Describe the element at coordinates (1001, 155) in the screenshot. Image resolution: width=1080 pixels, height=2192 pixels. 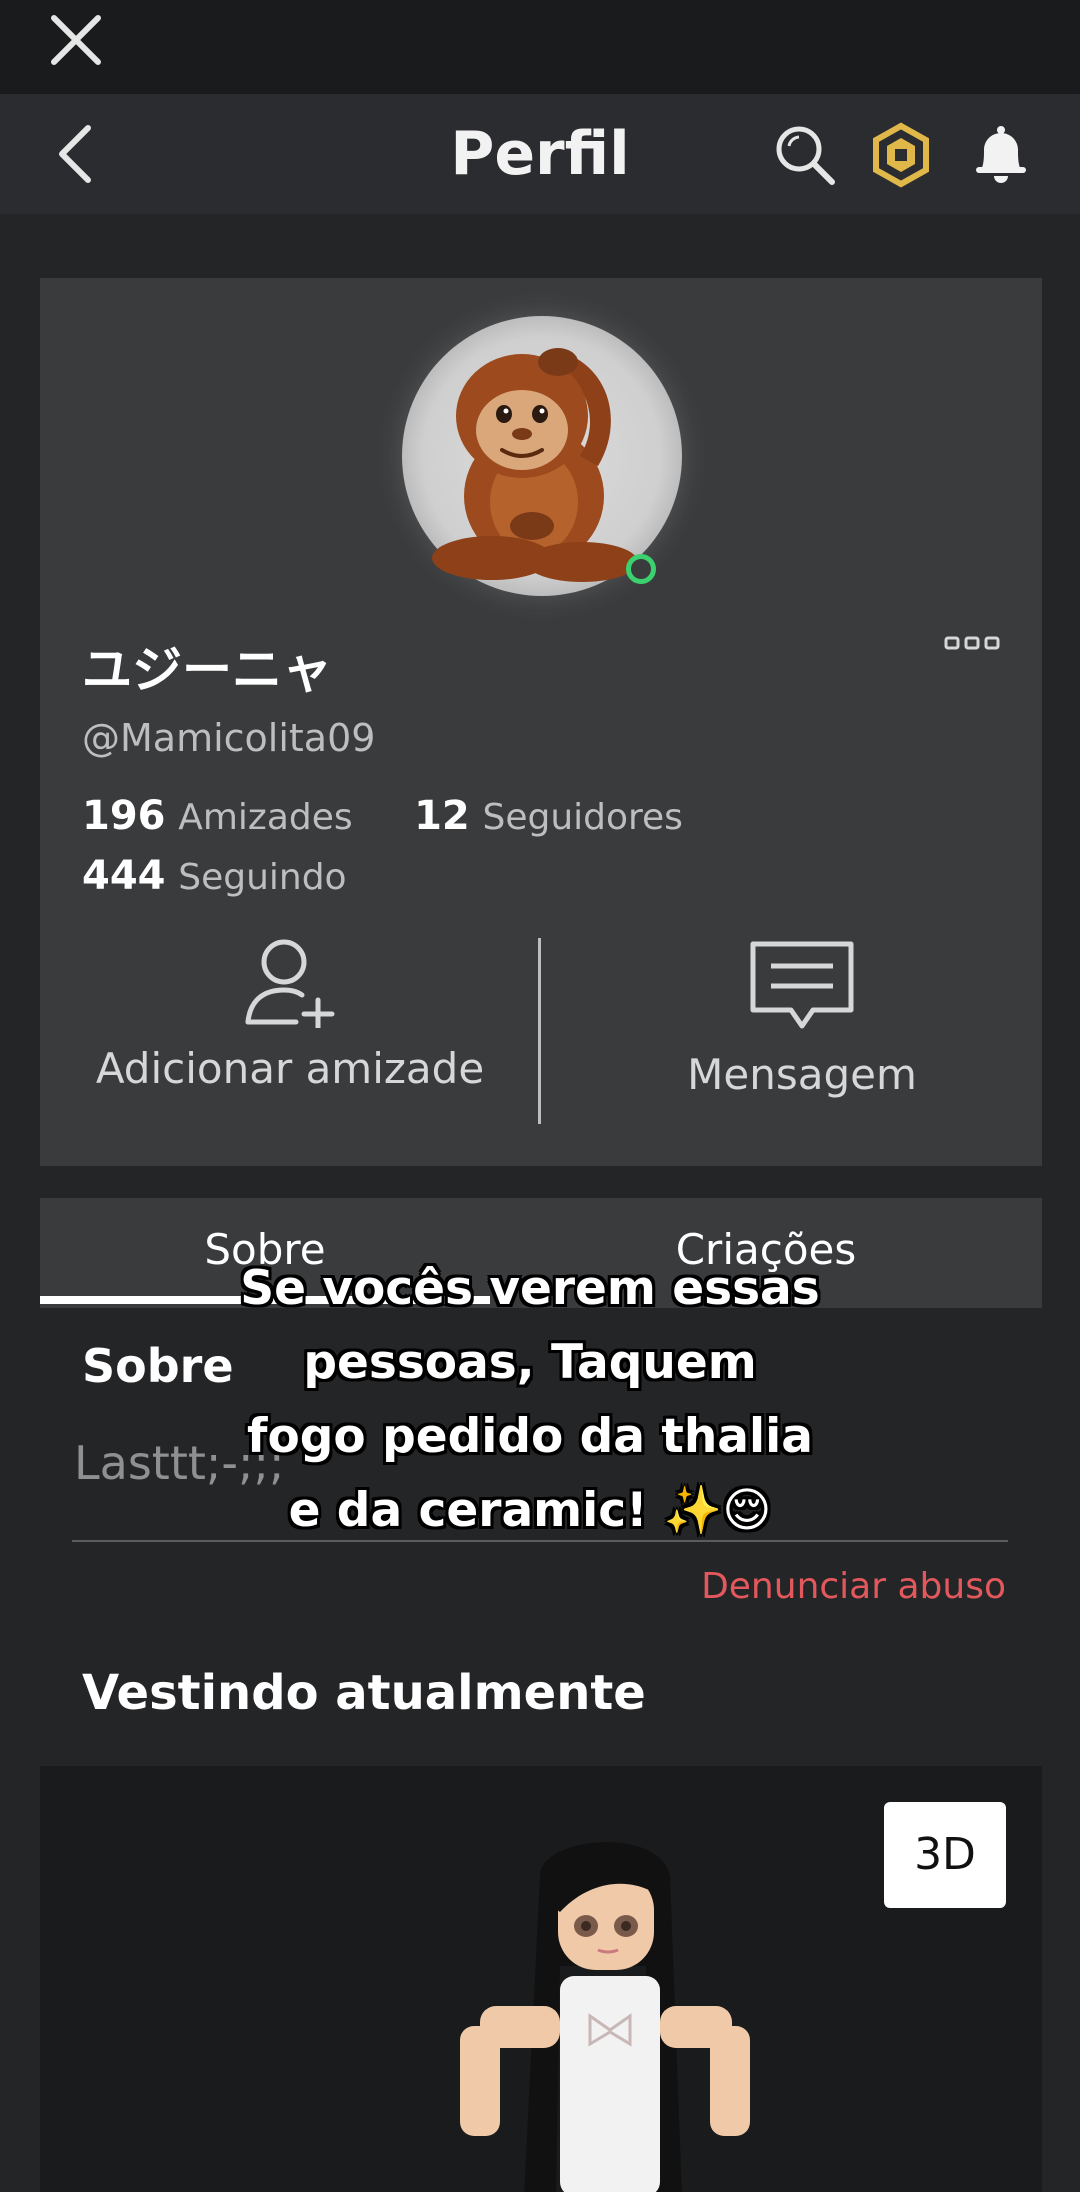
I see `bell-icon` at that location.